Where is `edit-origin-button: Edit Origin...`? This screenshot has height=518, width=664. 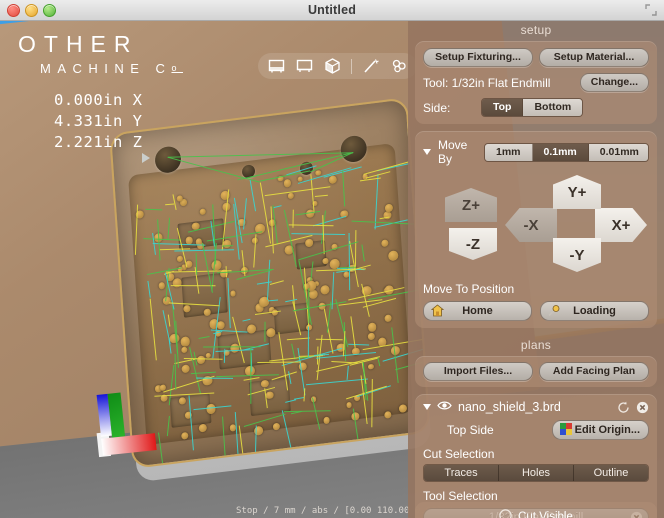
edit-origin-button: Edit Origin... is located at coordinates (600, 430).